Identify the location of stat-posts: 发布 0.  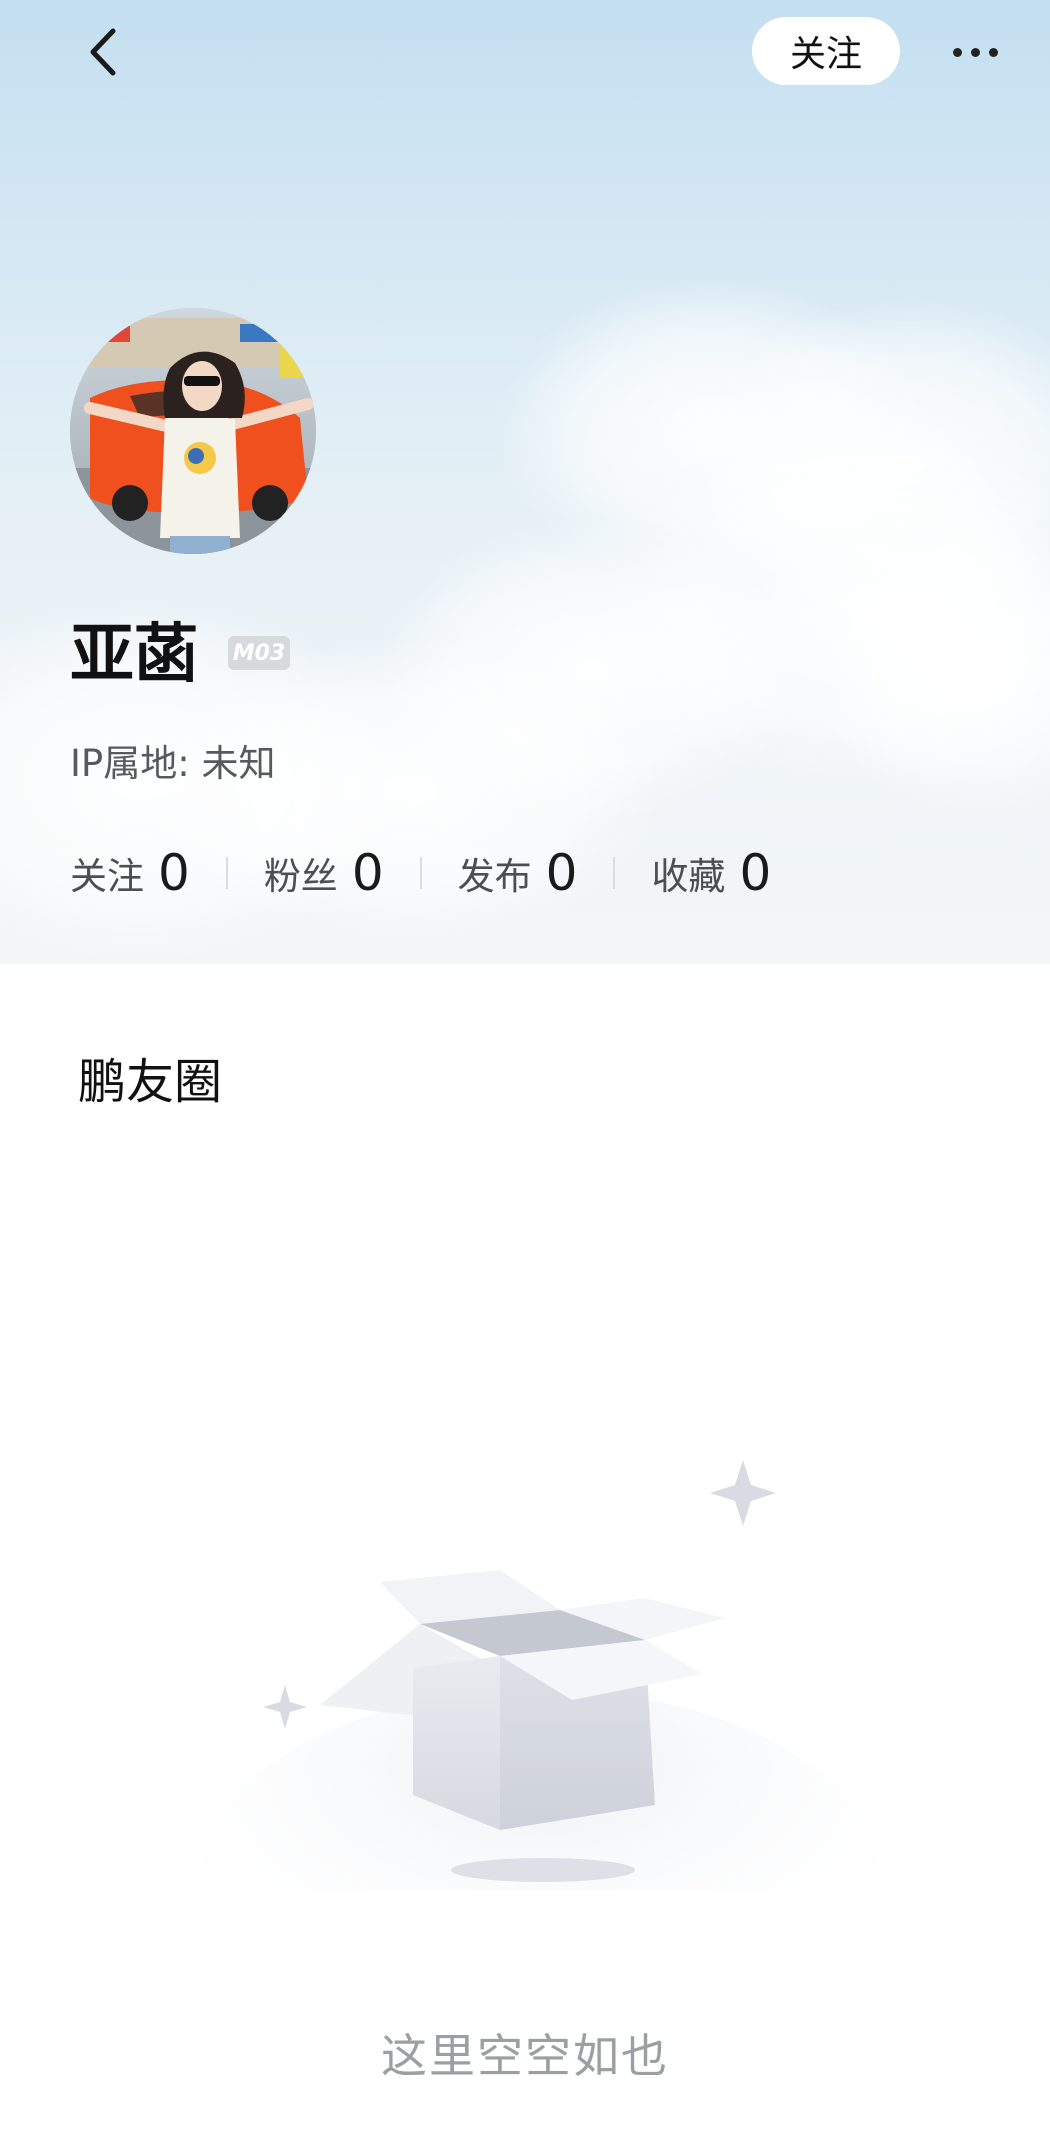
(518, 873).